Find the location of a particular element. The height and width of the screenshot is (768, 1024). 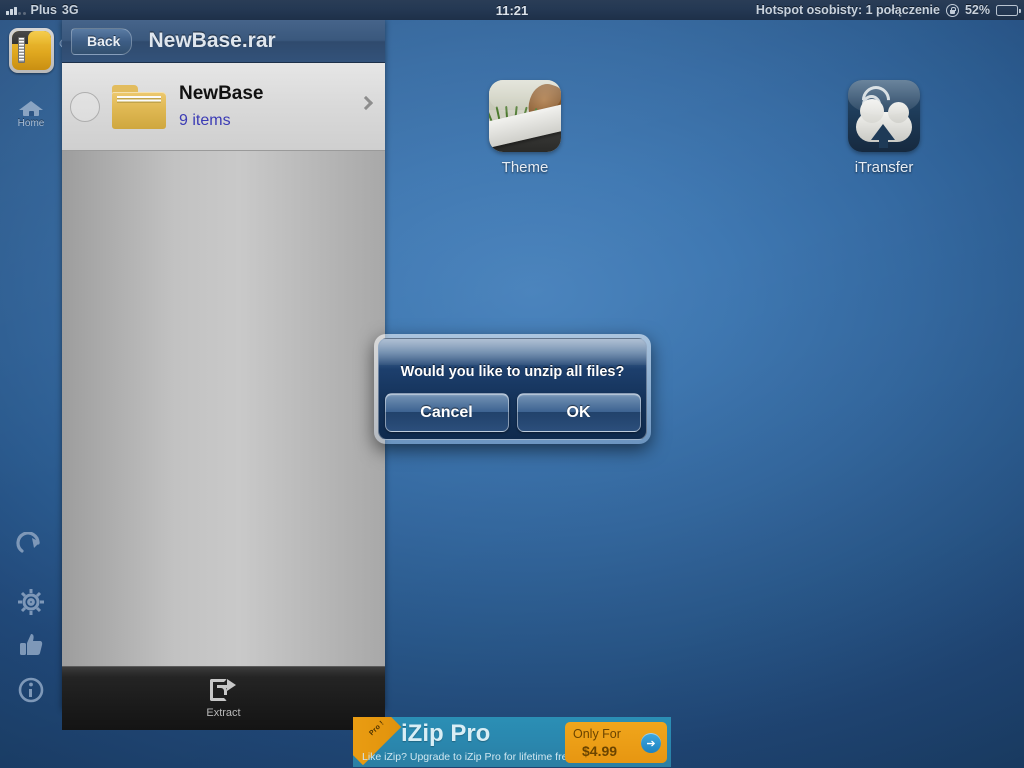

extract-button: Extract is located at coordinates (223, 698).